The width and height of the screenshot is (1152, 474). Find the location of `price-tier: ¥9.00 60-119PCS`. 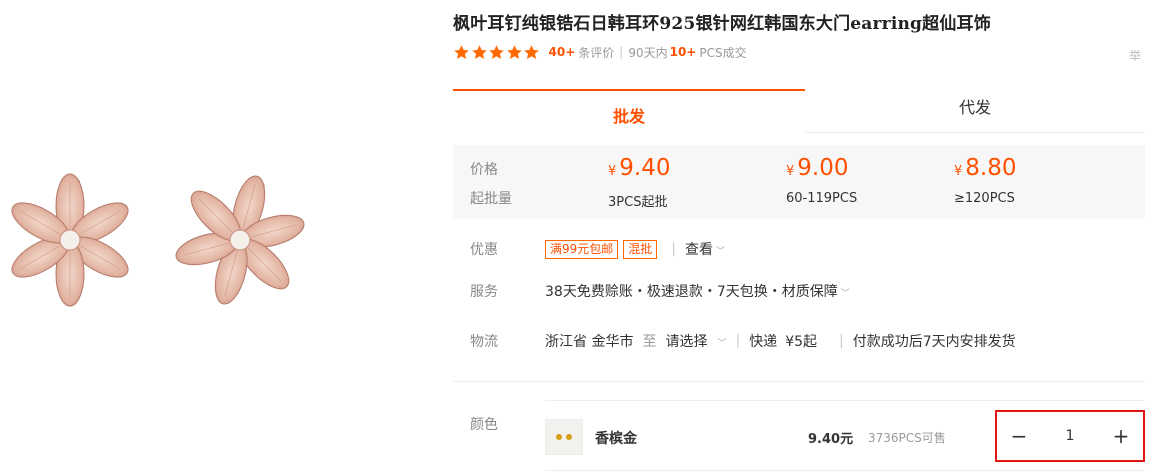

price-tier: ¥9.00 60-119PCS is located at coordinates (866, 179).